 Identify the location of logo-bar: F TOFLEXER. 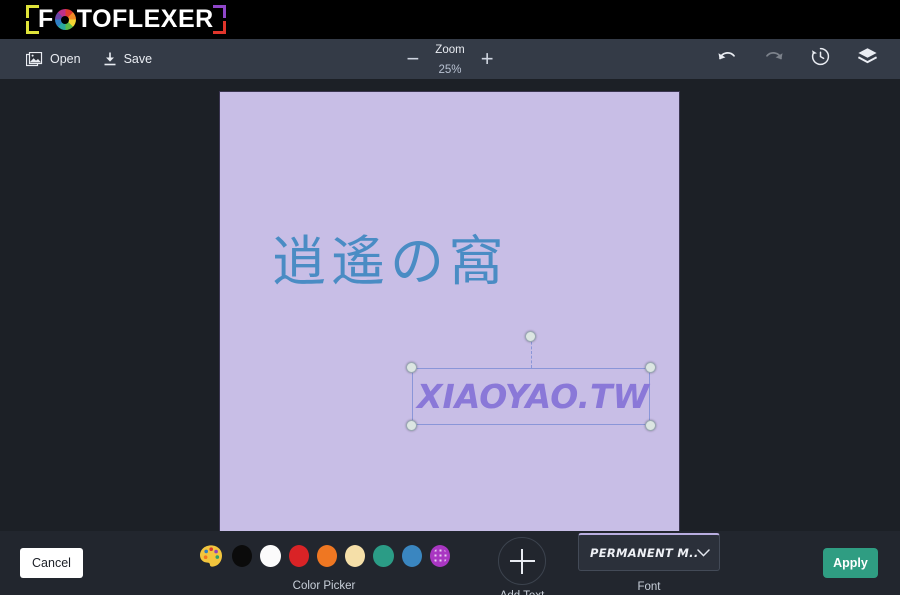
(450, 19).